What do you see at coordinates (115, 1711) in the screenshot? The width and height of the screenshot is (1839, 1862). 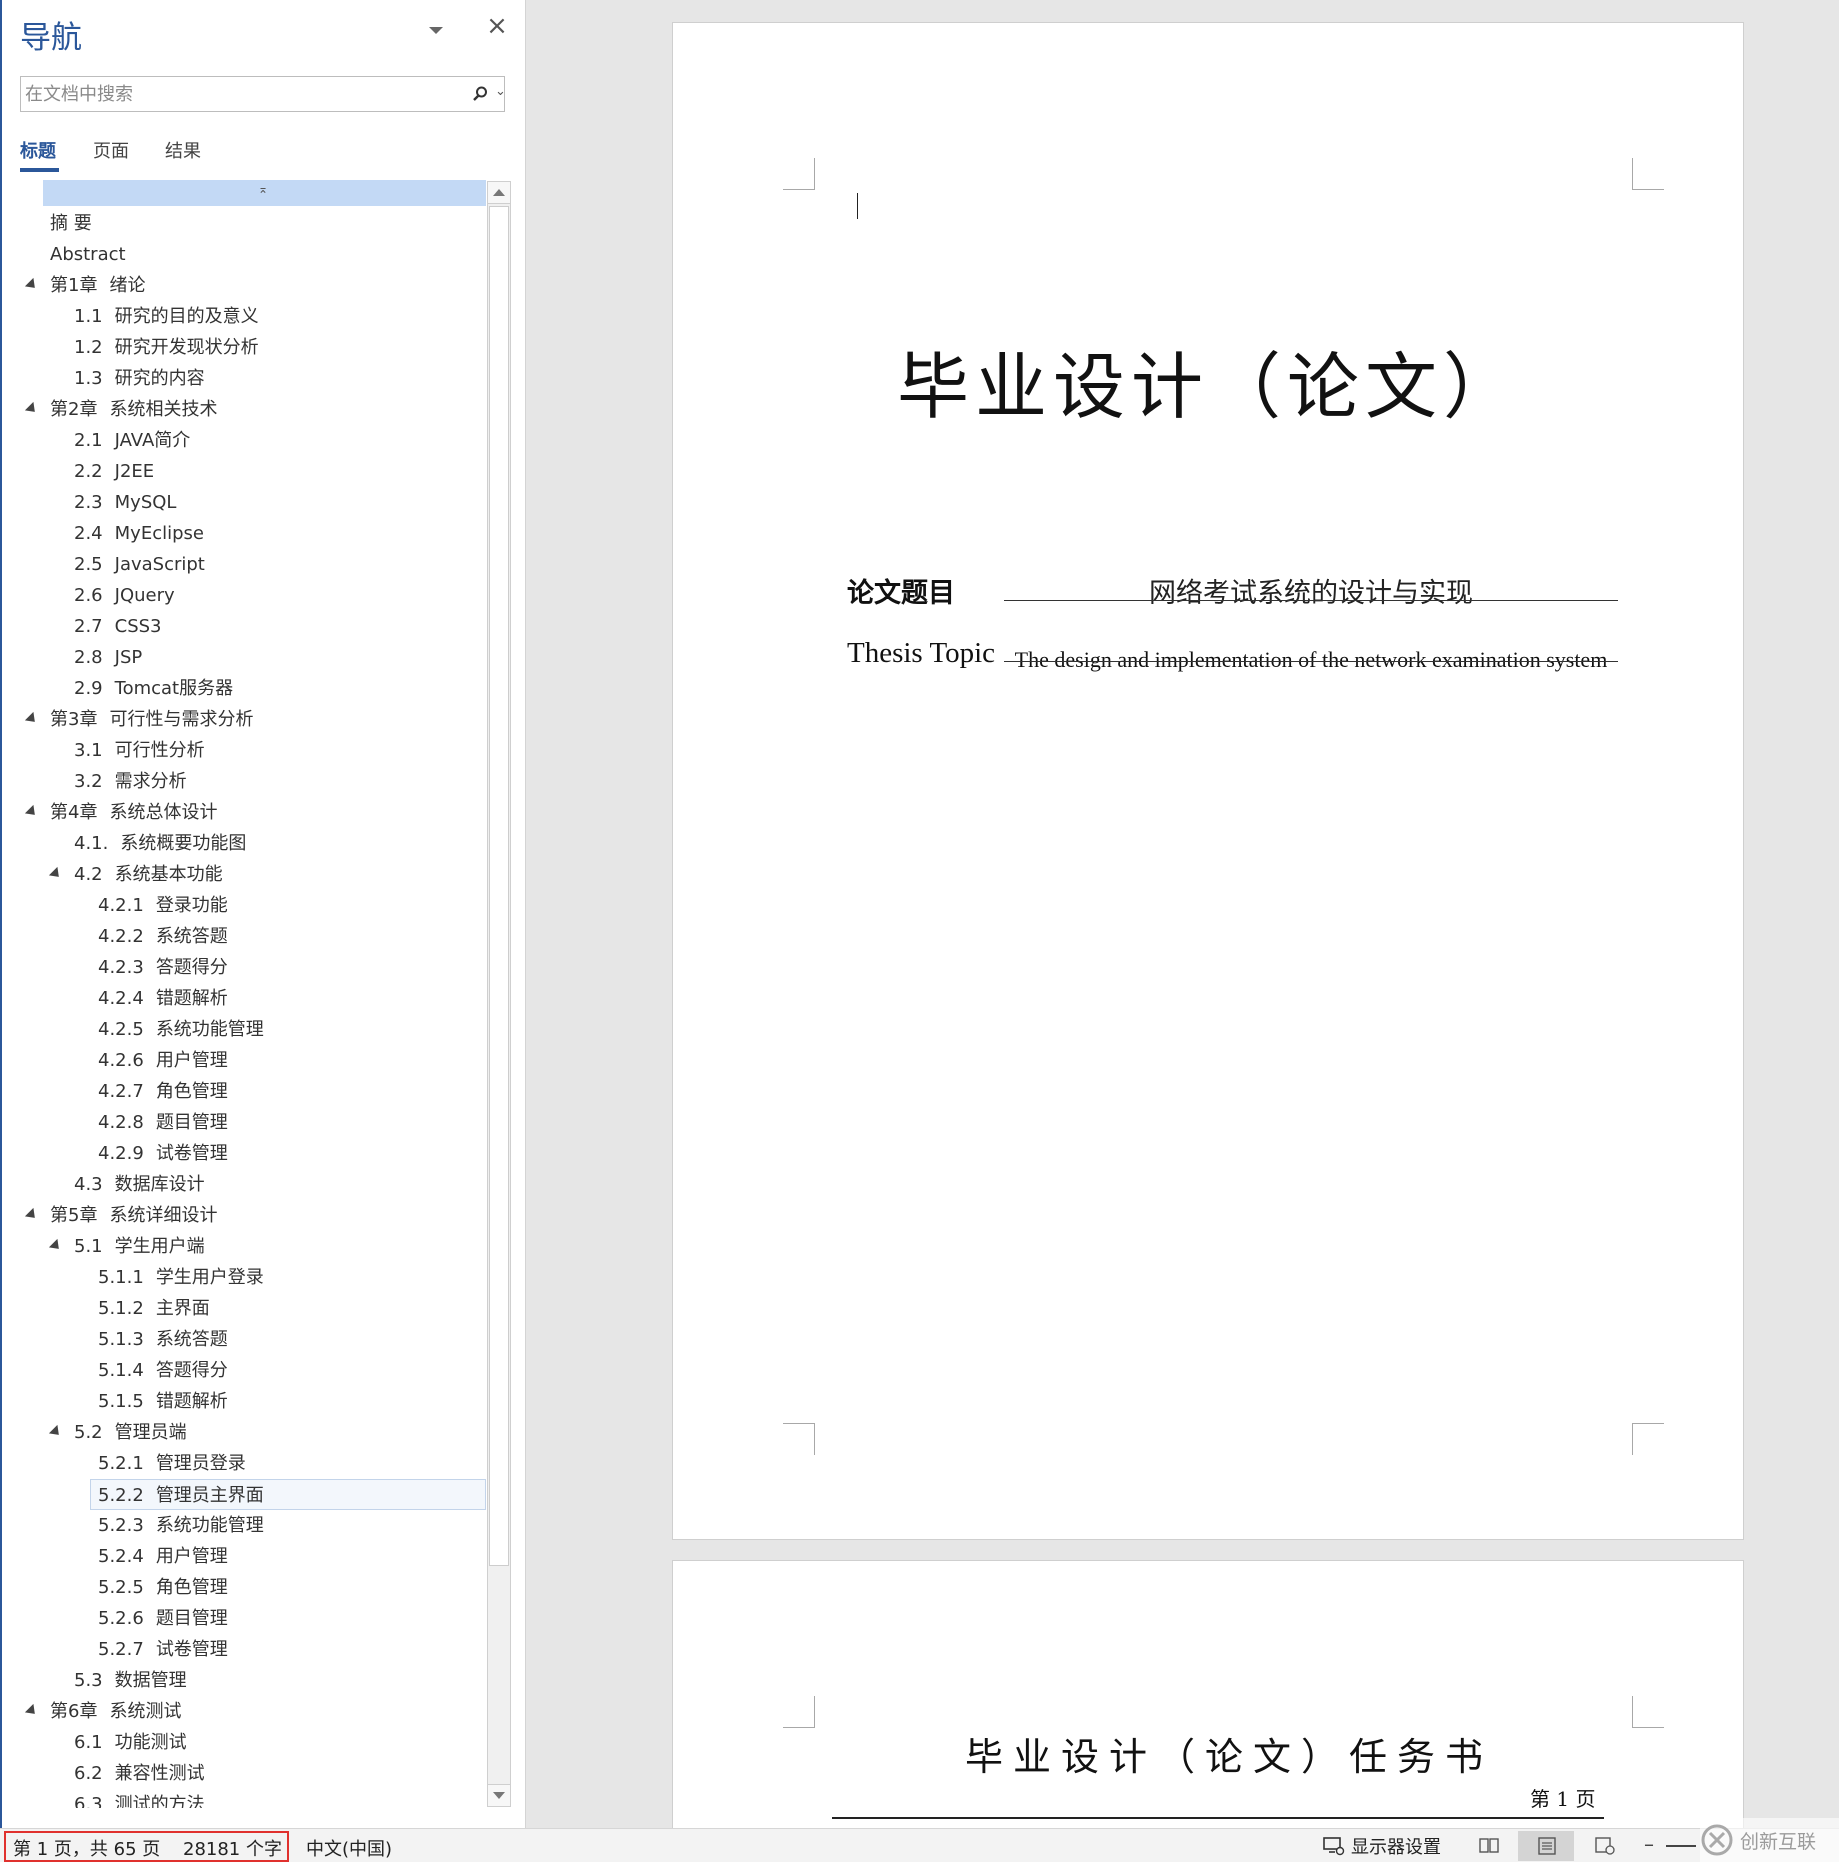 I see `heading-item: 第6章 系统测试` at bounding box center [115, 1711].